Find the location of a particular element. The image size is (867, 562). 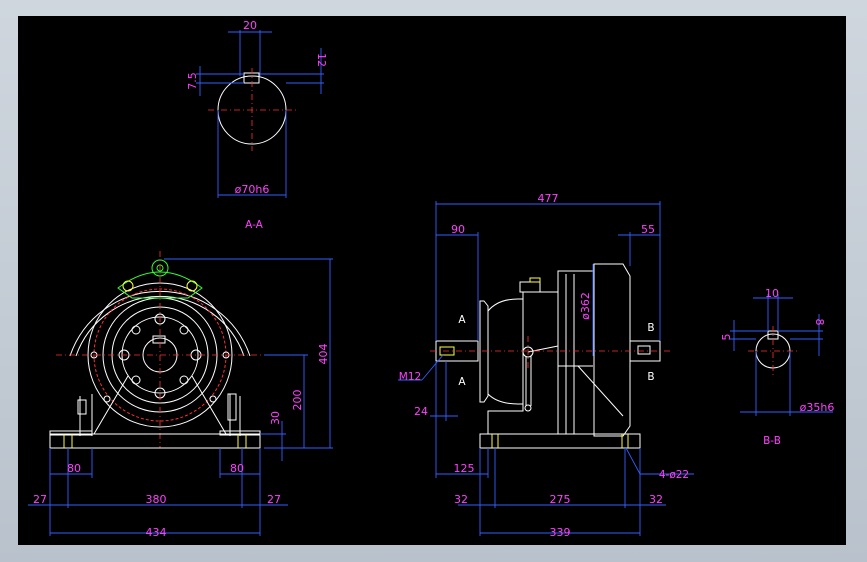

section-b-top: B is located at coordinates (650, 328).